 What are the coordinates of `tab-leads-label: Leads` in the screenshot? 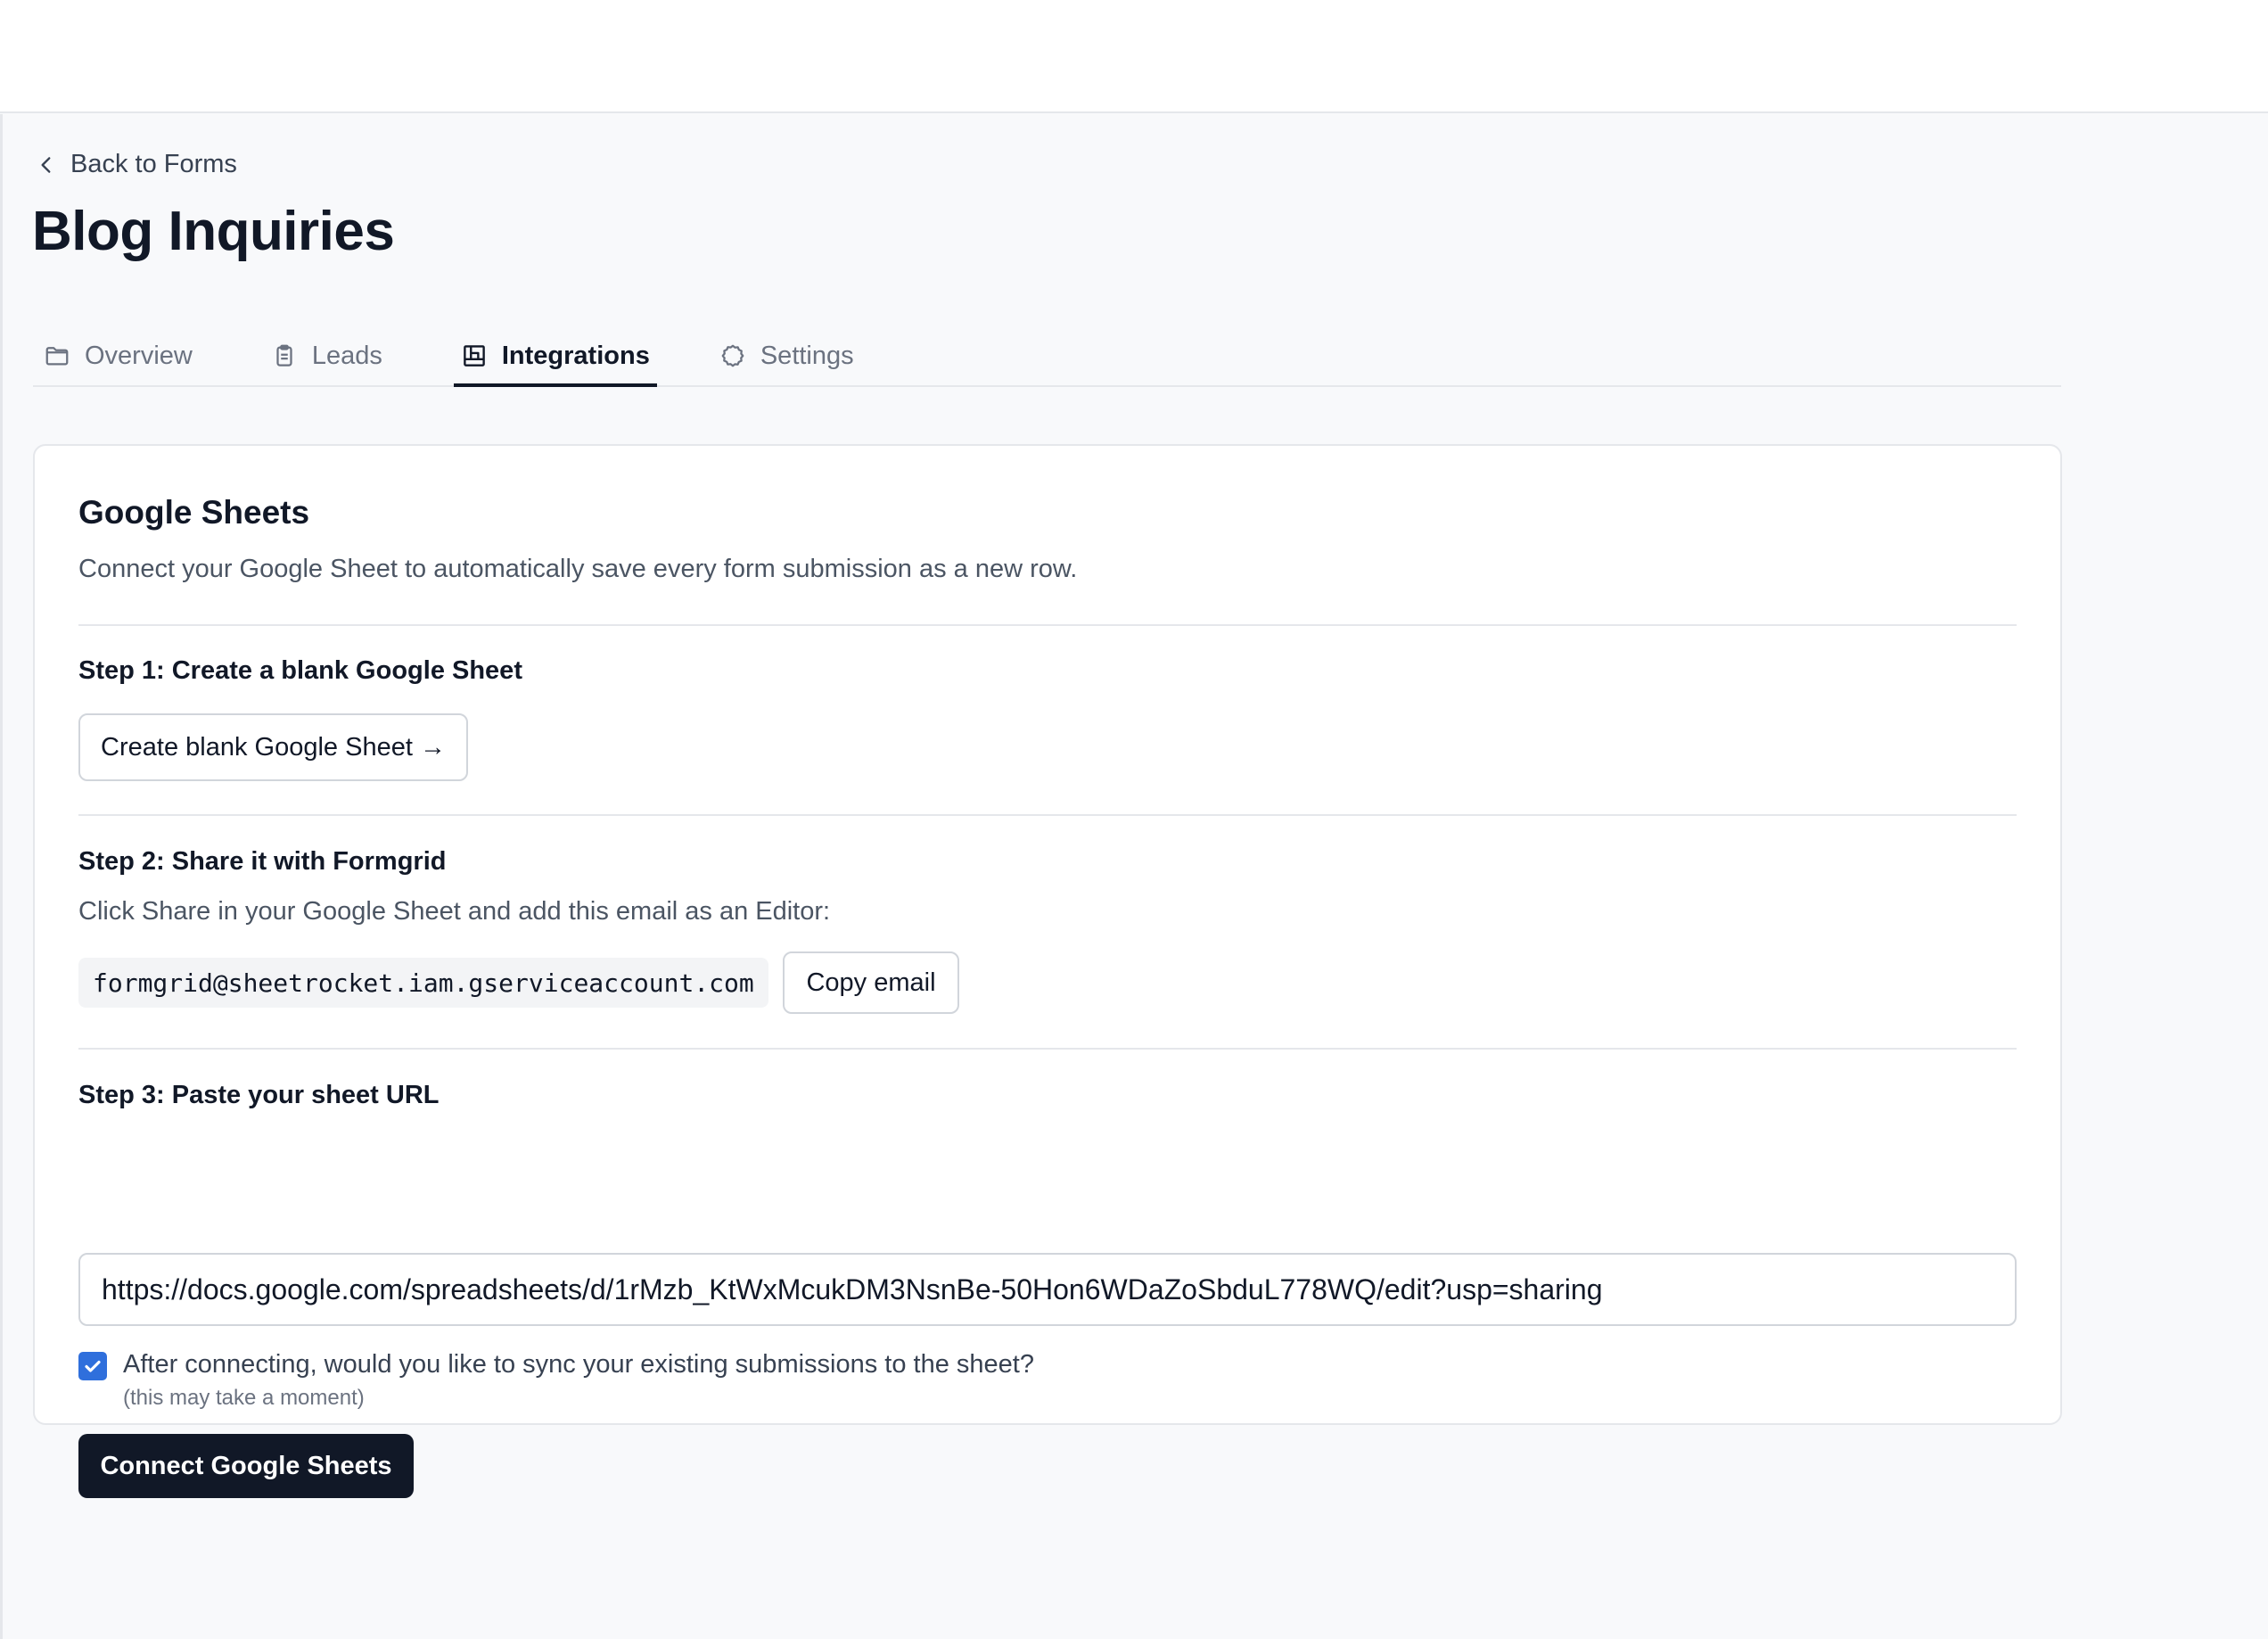 It's located at (346, 355).